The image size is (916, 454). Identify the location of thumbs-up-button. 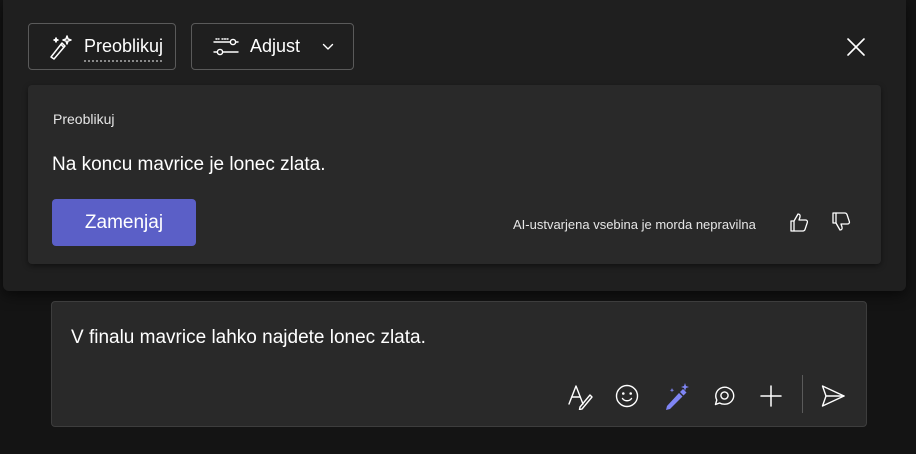
(799, 222).